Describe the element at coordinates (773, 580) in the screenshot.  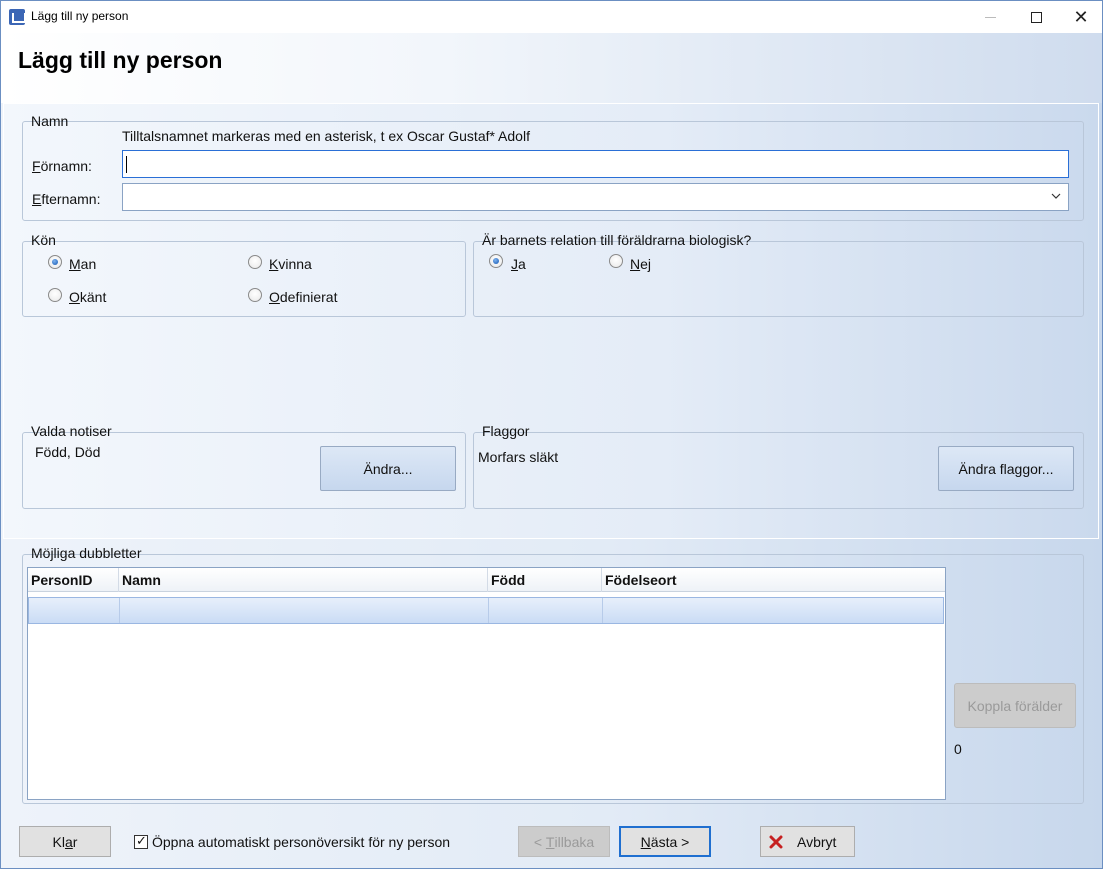
I see `column-header-fodelseort: Födelseort` at that location.